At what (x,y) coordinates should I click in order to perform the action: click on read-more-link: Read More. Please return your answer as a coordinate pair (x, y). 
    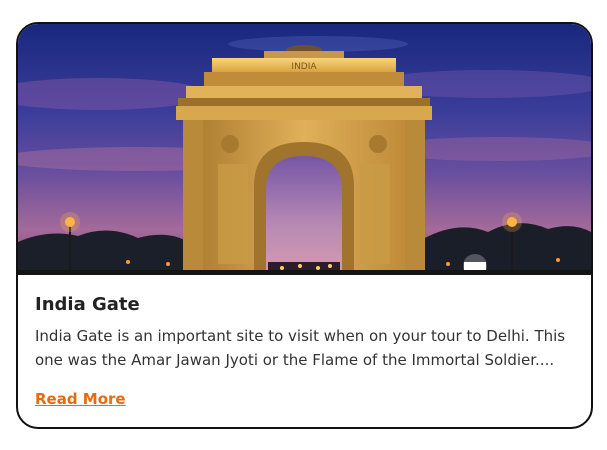
    Looking at the image, I should click on (80, 399).